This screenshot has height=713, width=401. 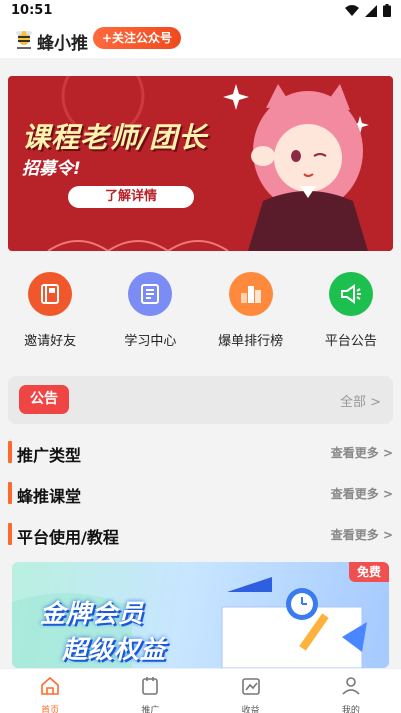 What do you see at coordinates (200, 452) in the screenshot?
I see `section-promotion-types: 推广类型 查看更多 >` at bounding box center [200, 452].